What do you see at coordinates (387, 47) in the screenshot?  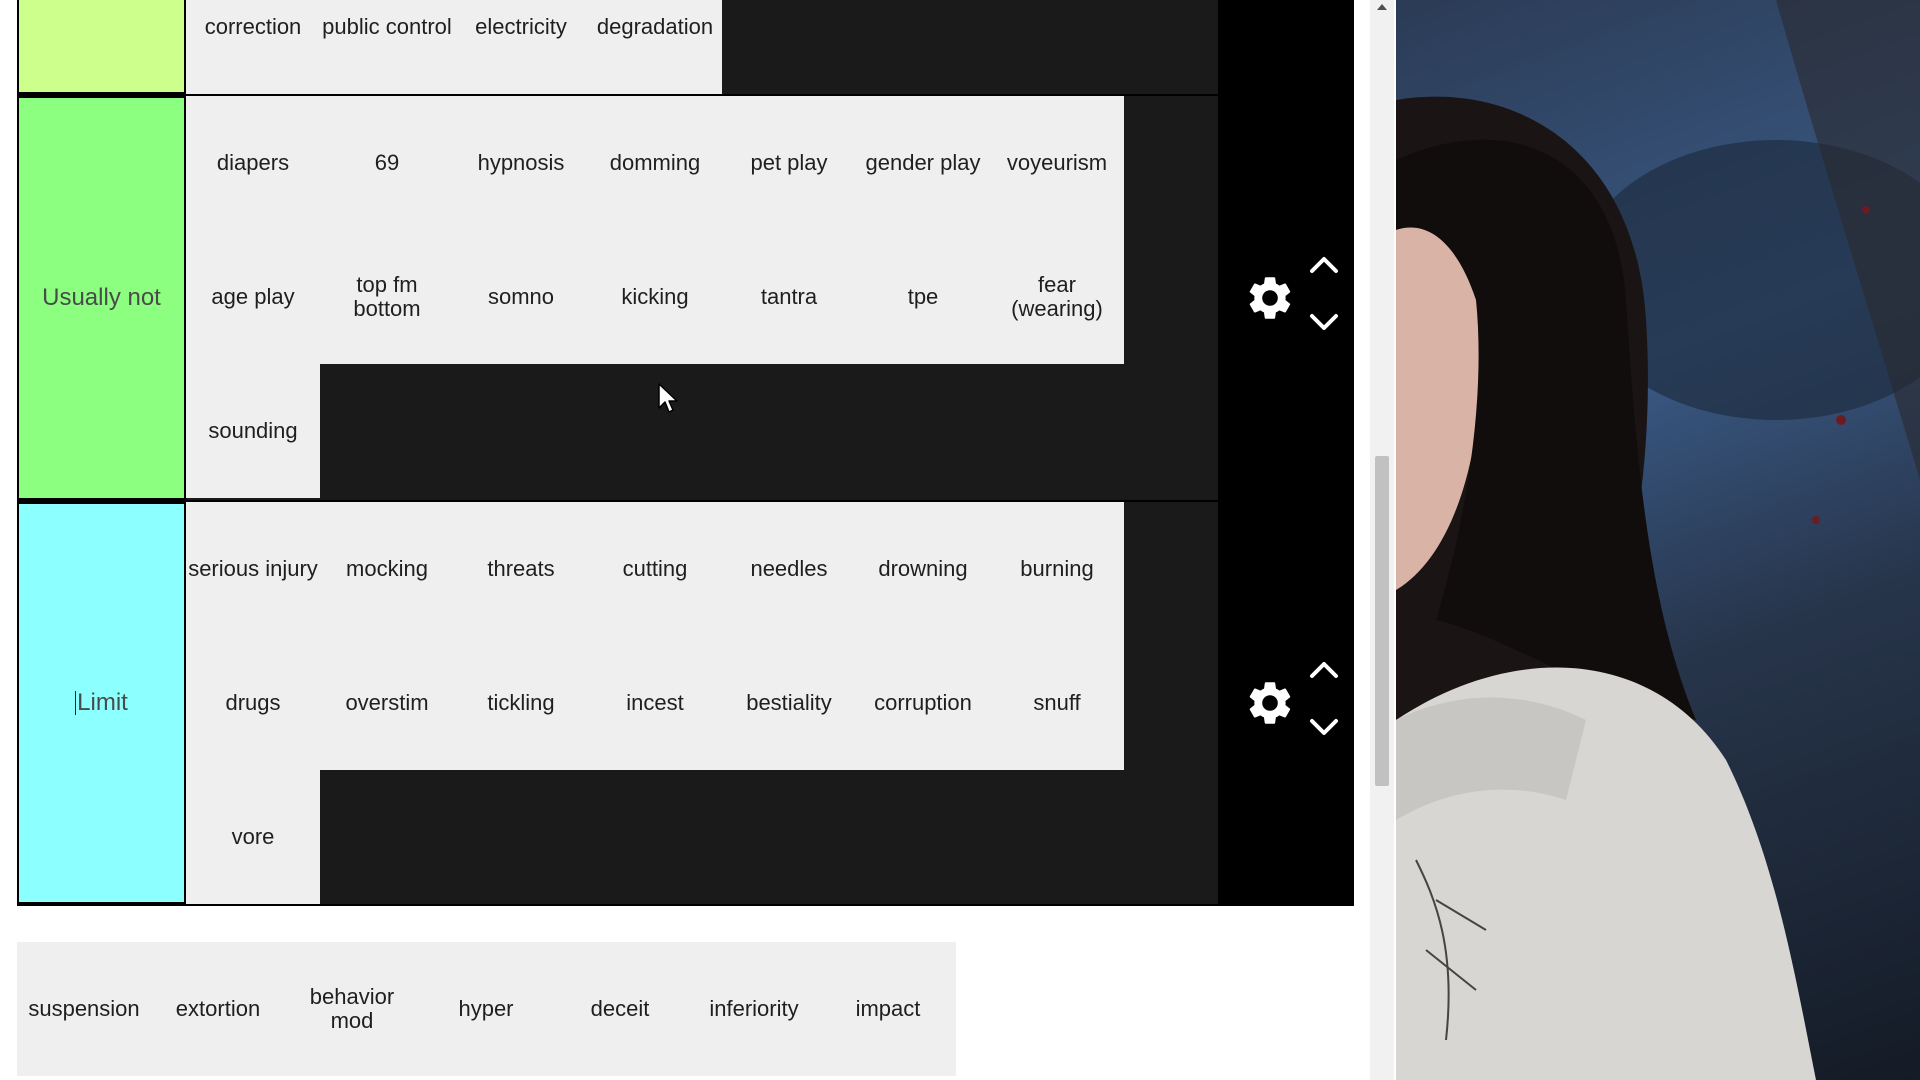 I see `tier-item: public control` at bounding box center [387, 47].